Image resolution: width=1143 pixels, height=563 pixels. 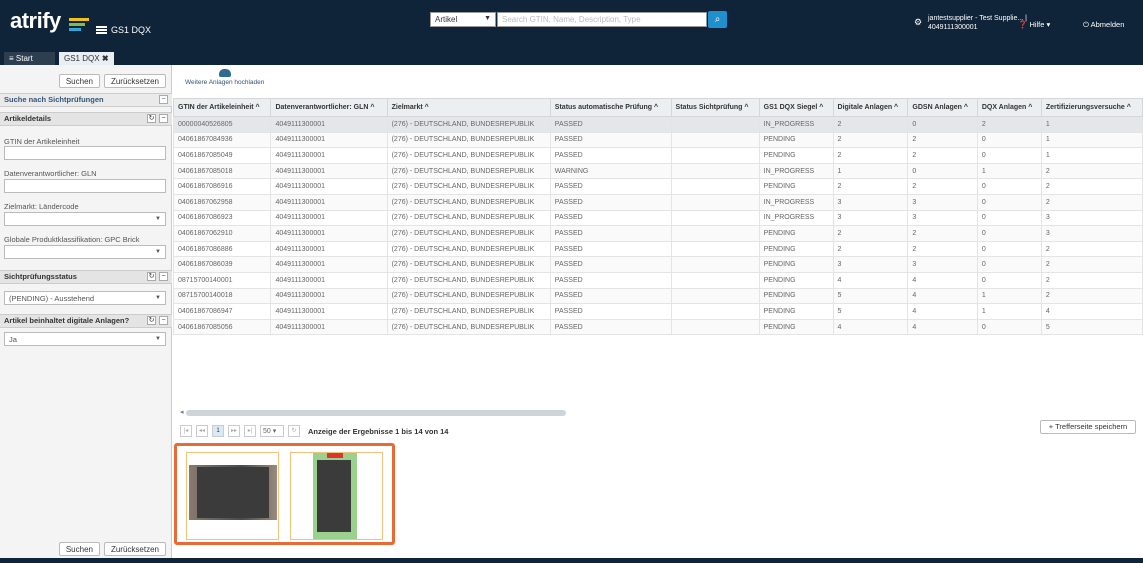 What do you see at coordinates (182, 412) in the screenshot?
I see `scroll-left-icon: ◂` at bounding box center [182, 412].